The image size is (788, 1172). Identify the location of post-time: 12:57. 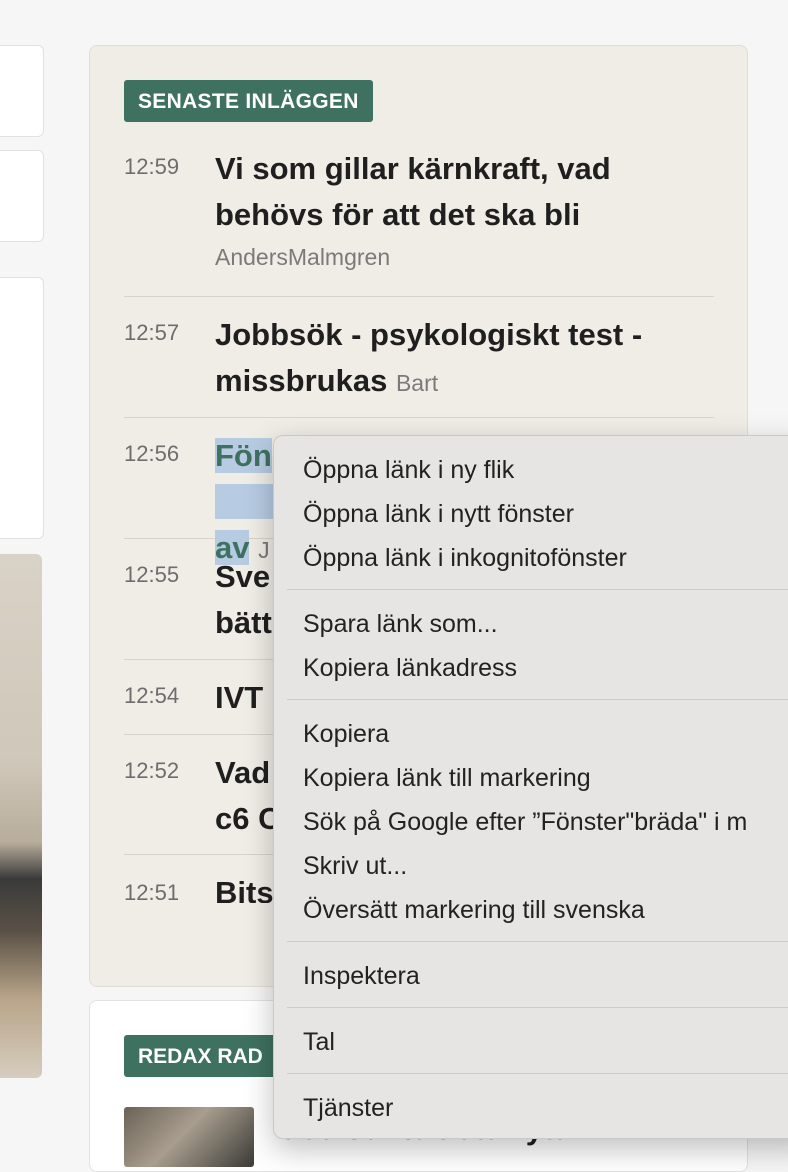
(152, 332).